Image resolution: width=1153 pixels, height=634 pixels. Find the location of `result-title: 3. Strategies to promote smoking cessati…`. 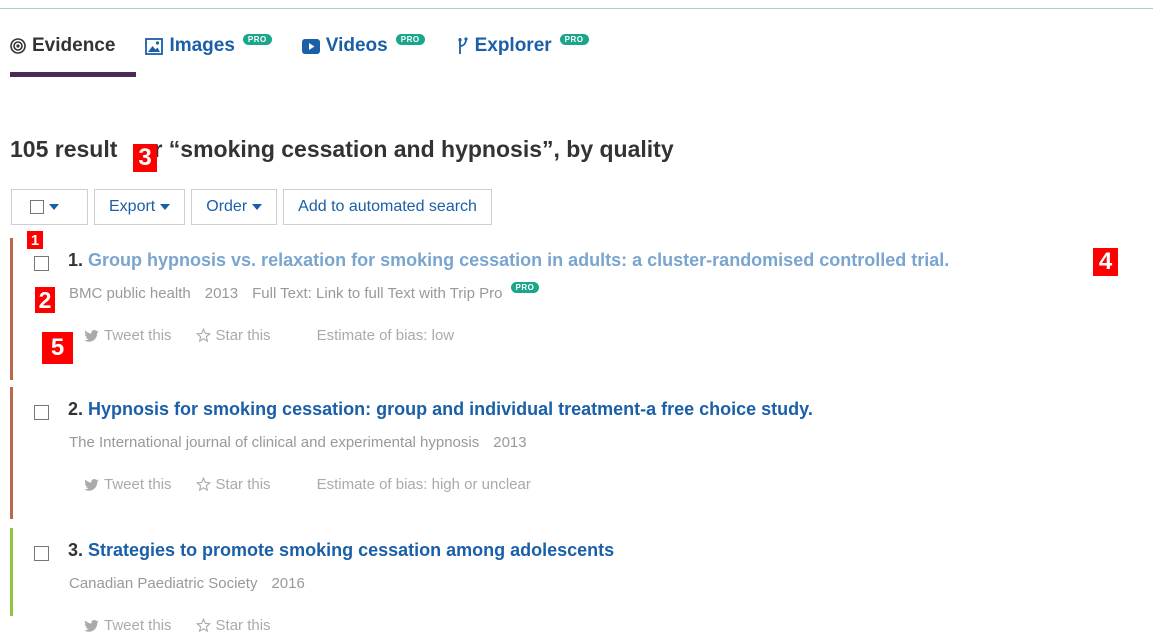

result-title: 3. Strategies to promote smoking cessati… is located at coordinates (341, 550).